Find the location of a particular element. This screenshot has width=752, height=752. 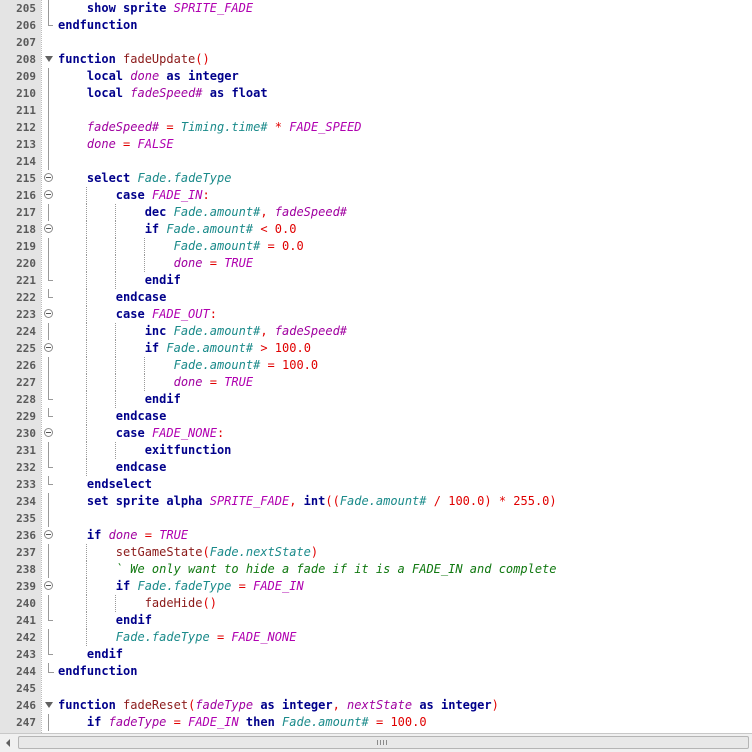

code-line: 233 endselect is located at coordinates (376, 484).